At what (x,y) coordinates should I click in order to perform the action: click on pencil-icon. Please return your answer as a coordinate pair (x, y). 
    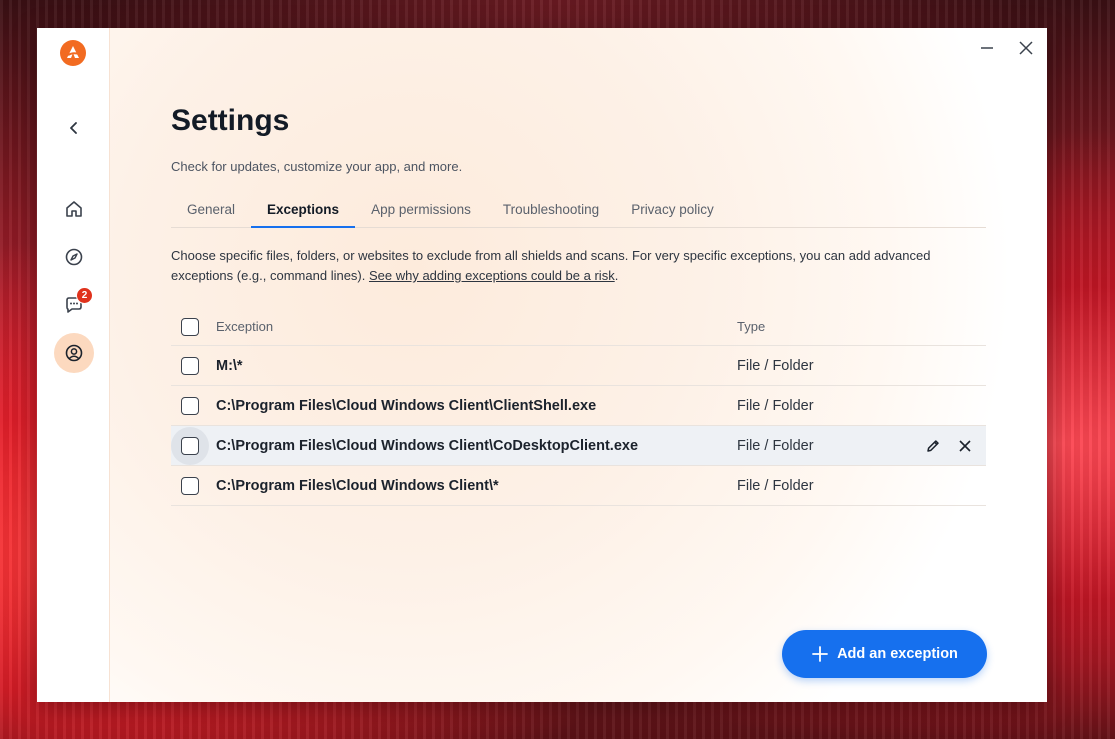
    Looking at the image, I should click on (933, 445).